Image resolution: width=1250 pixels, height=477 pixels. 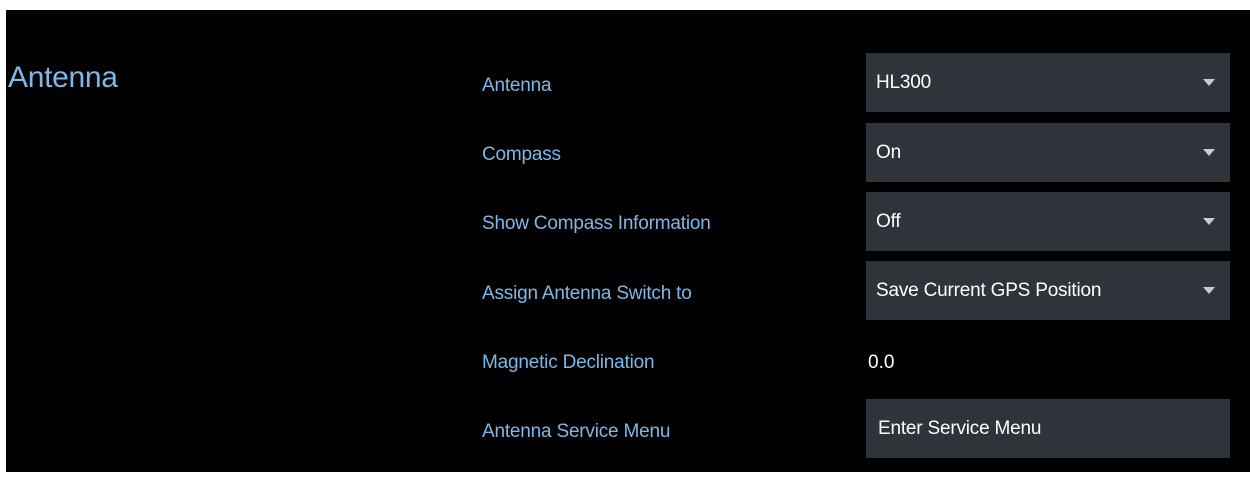 What do you see at coordinates (517, 85) in the screenshot?
I see `antenna-label: Antenna` at bounding box center [517, 85].